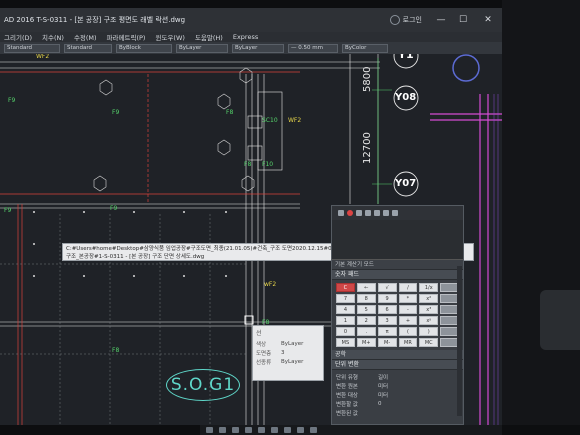 This screenshot has width=580, height=435. What do you see at coordinates (274, 430) in the screenshot?
I see `otrack-icon` at bounding box center [274, 430].